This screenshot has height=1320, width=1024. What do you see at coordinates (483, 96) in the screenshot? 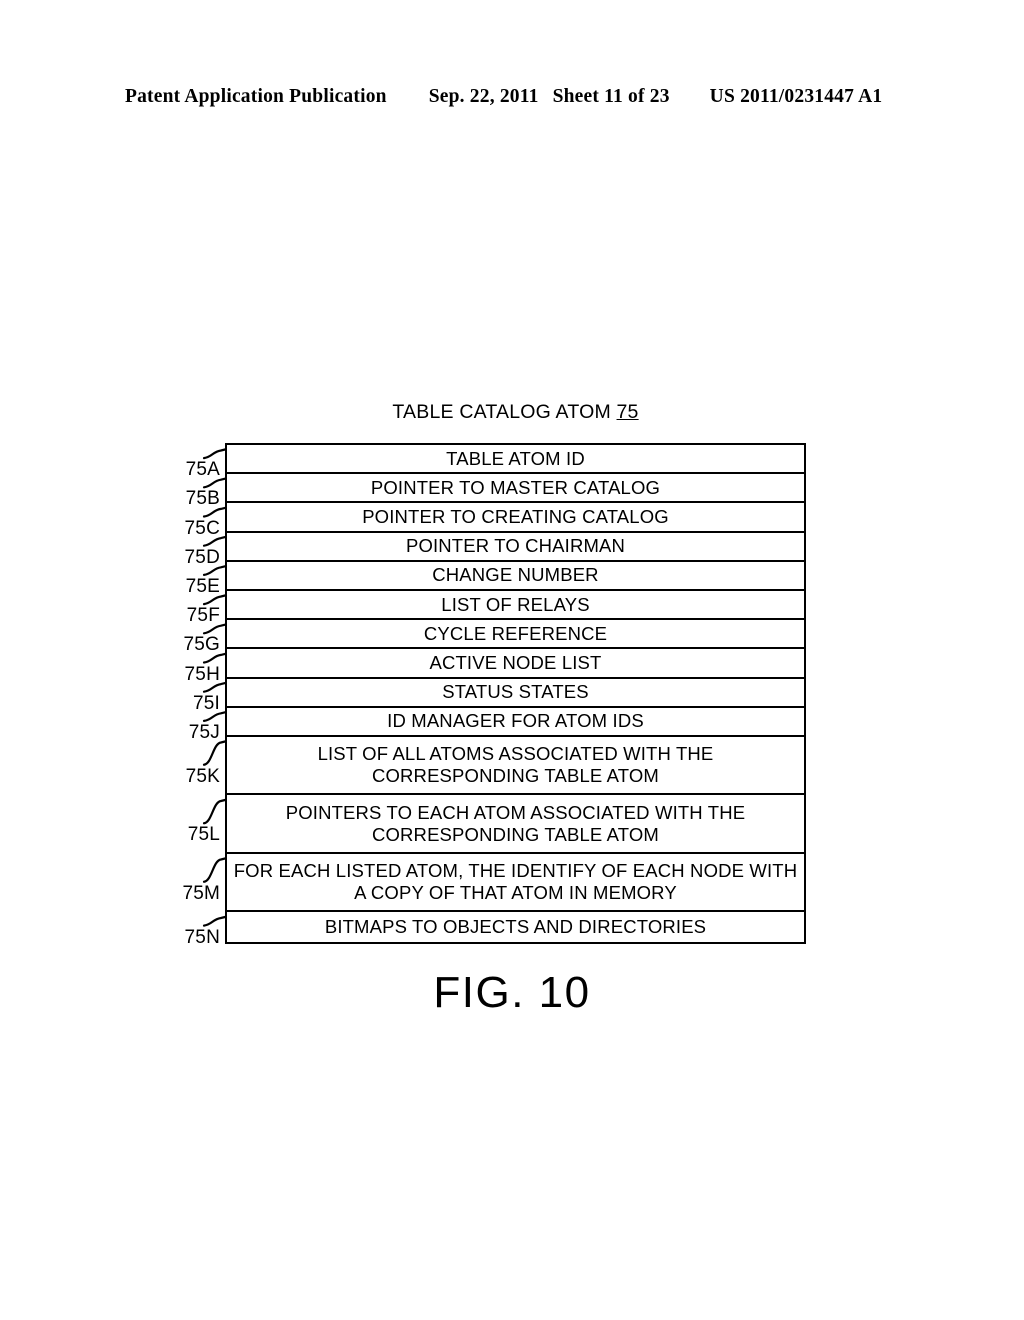
I see `header-date-label: Sep. 22, 2011` at bounding box center [483, 96].